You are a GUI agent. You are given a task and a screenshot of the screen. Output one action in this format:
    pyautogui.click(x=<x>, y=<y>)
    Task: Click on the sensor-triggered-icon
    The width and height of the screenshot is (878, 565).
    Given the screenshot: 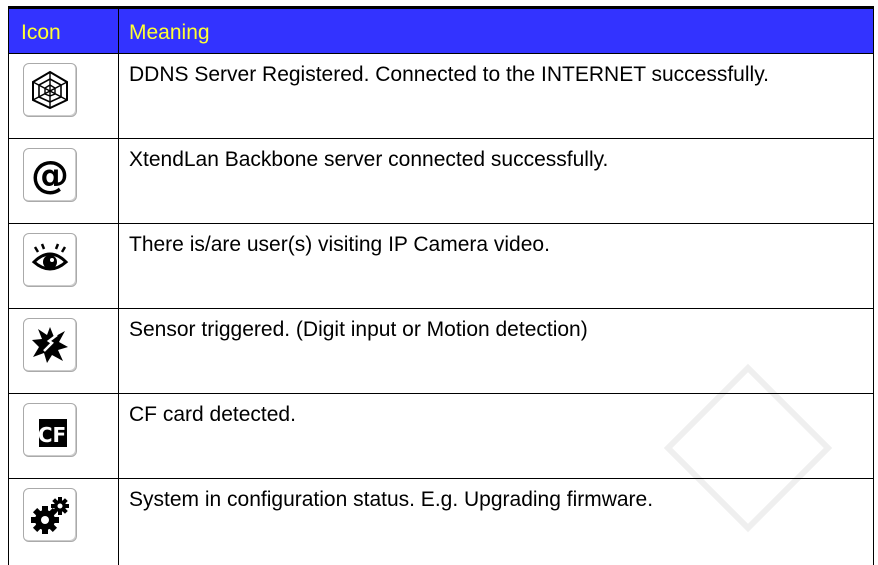 What is the action you would take?
    pyautogui.click(x=50, y=345)
    